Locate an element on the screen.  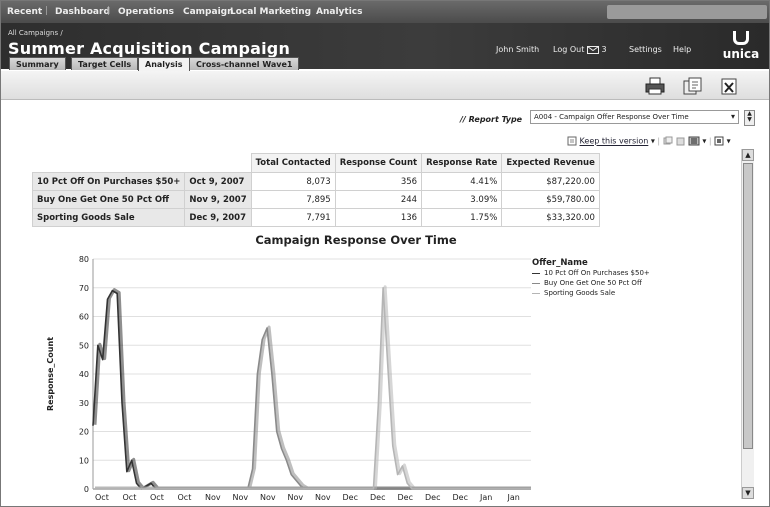
offer-name: 10 Pct Off On Purchases $50+ is located at coordinates (108, 181).